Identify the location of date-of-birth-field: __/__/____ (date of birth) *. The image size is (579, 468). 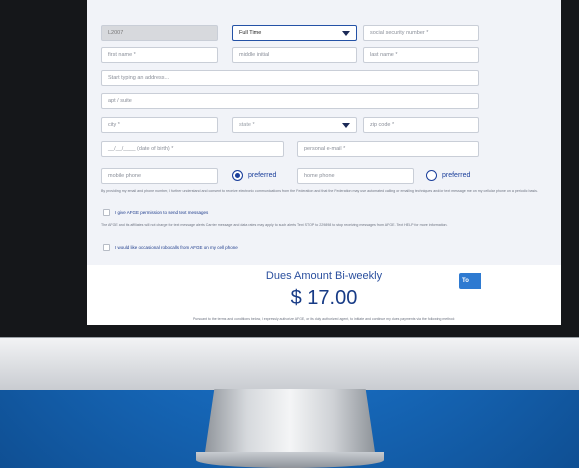
(192, 149).